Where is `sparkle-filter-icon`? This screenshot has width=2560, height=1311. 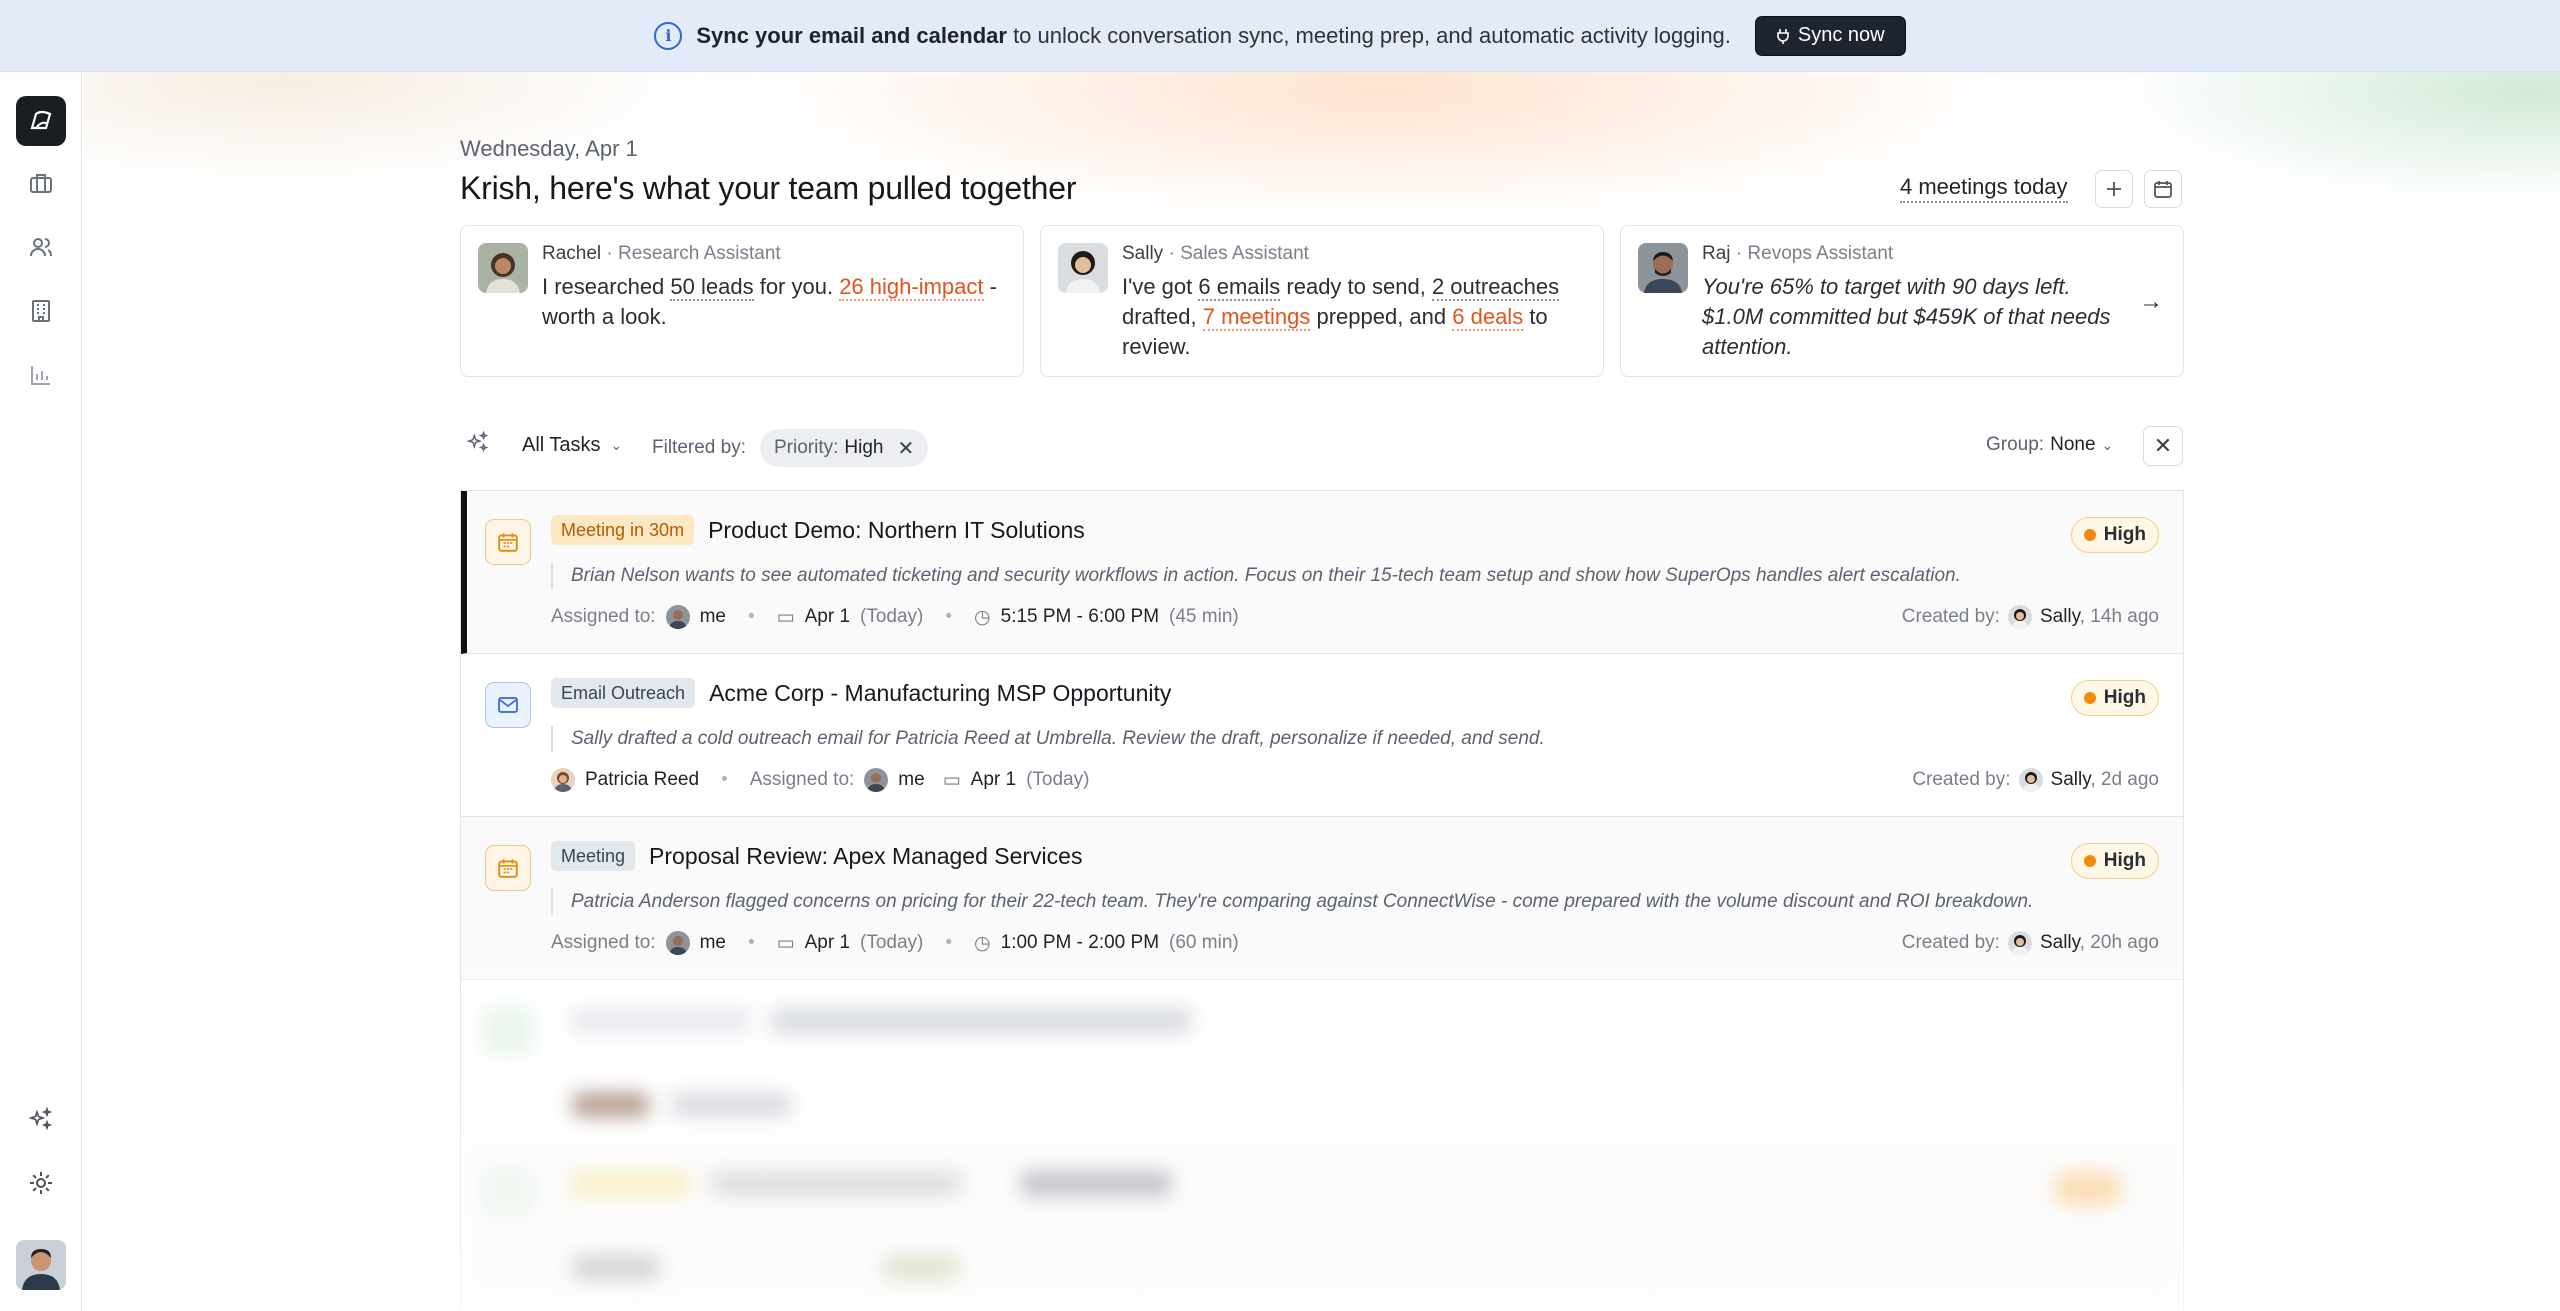
sparkle-filter-icon is located at coordinates (481, 445).